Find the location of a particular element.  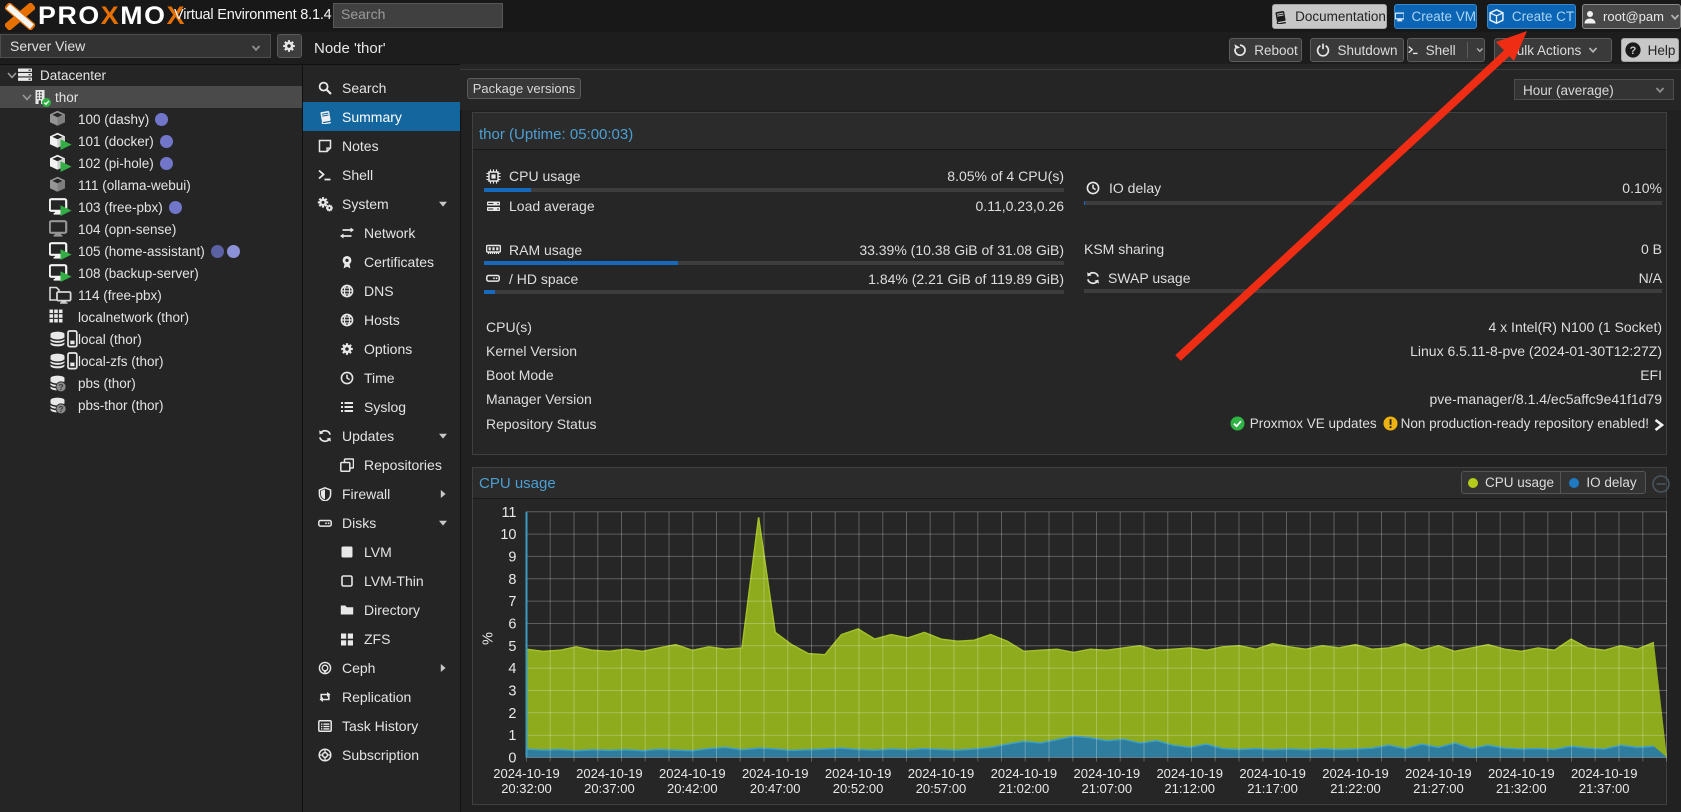

svg-text: 21:12:00 is located at coordinates (1189, 788).